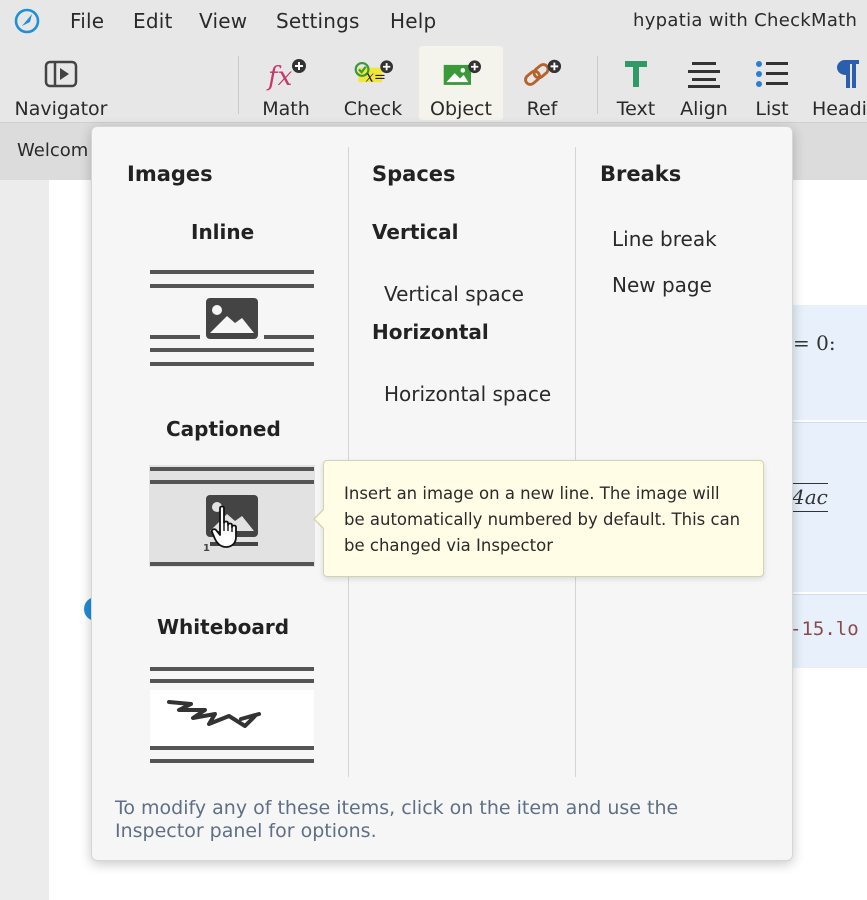  What do you see at coordinates (223, 21) in the screenshot?
I see `menu-view: View` at bounding box center [223, 21].